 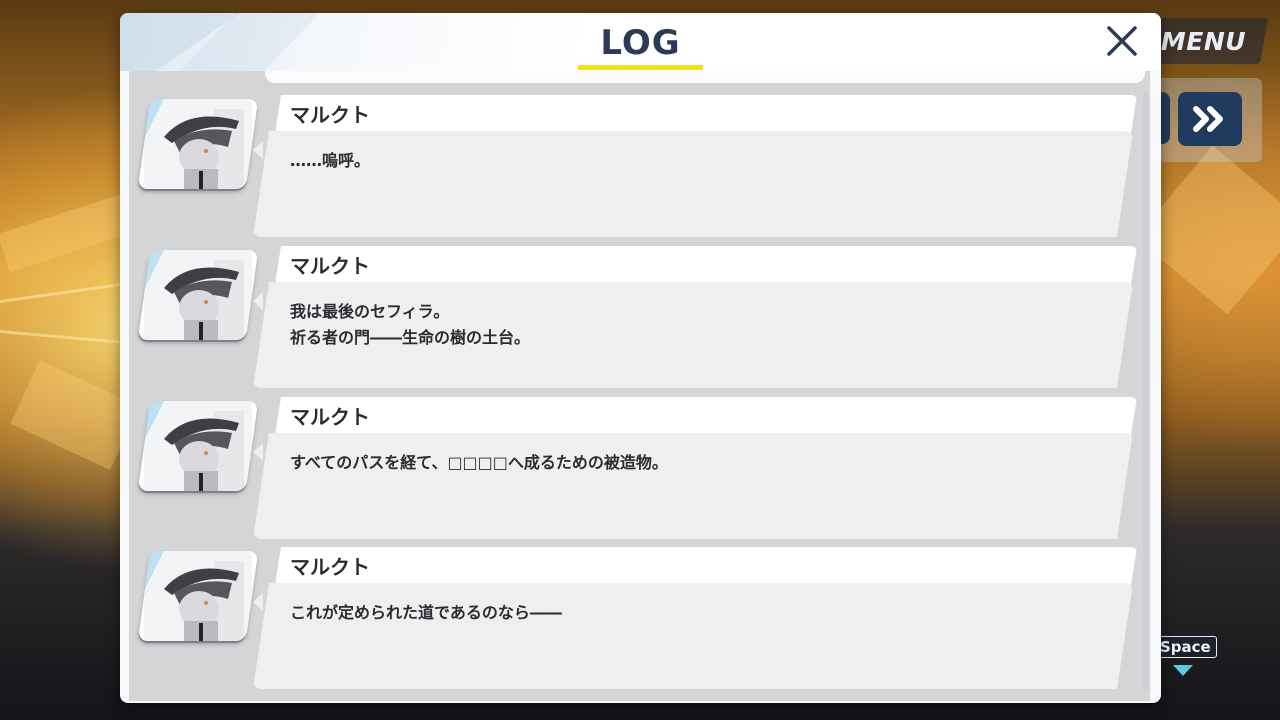 I want to click on log-title: LOG, so click(x=640, y=43).